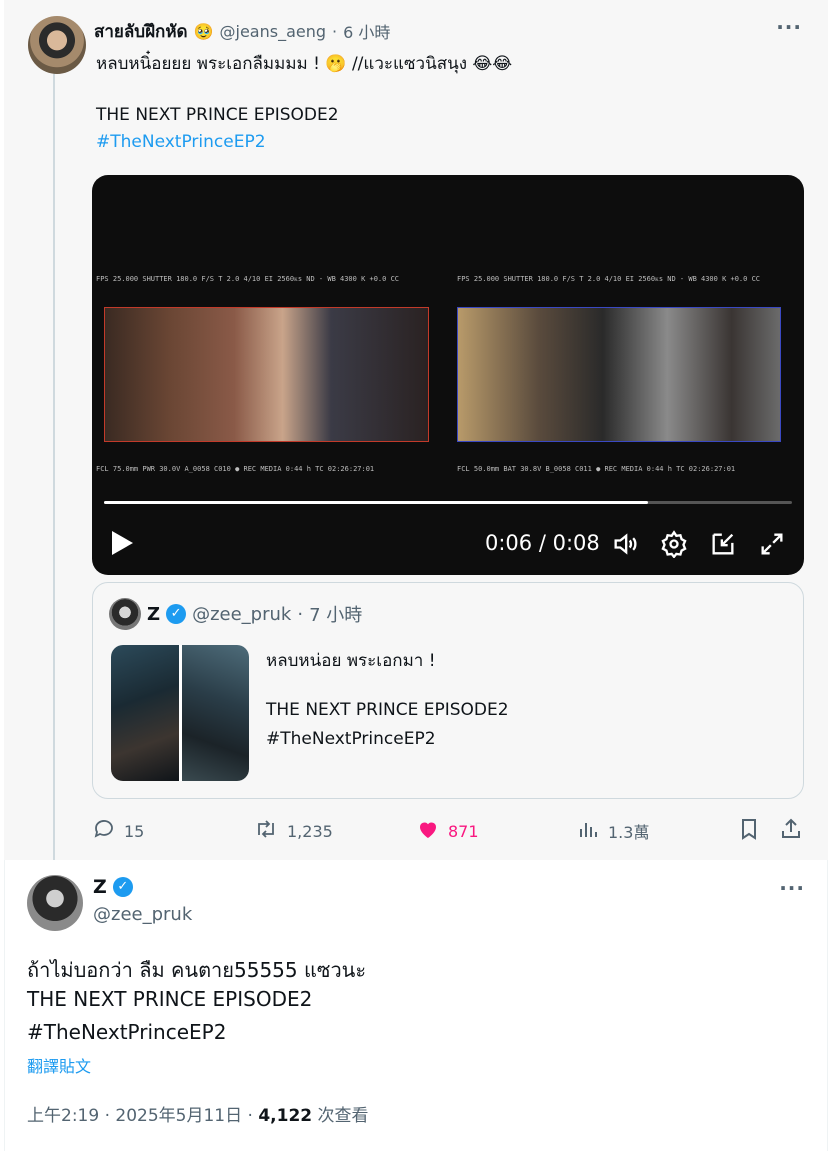 The height and width of the screenshot is (1151, 832). I want to click on main-avatar, so click(55, 903).